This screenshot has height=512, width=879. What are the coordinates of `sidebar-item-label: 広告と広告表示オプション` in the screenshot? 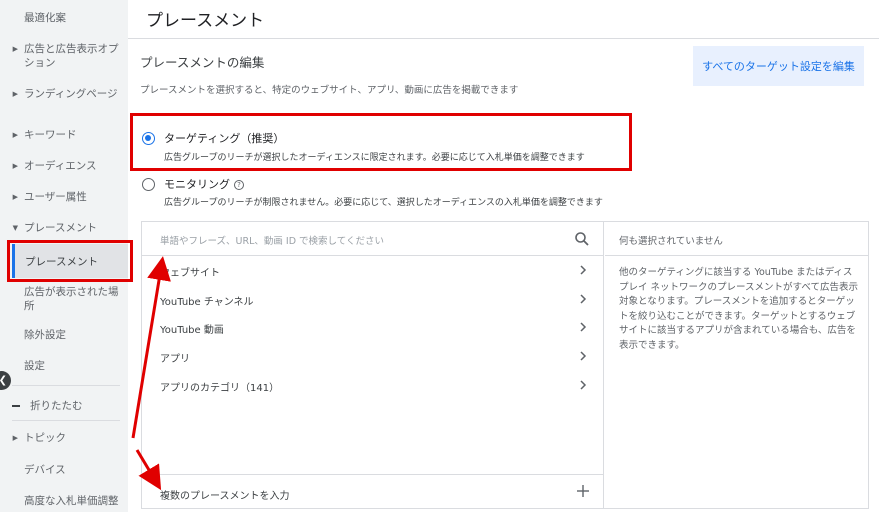 It's located at (71, 56).